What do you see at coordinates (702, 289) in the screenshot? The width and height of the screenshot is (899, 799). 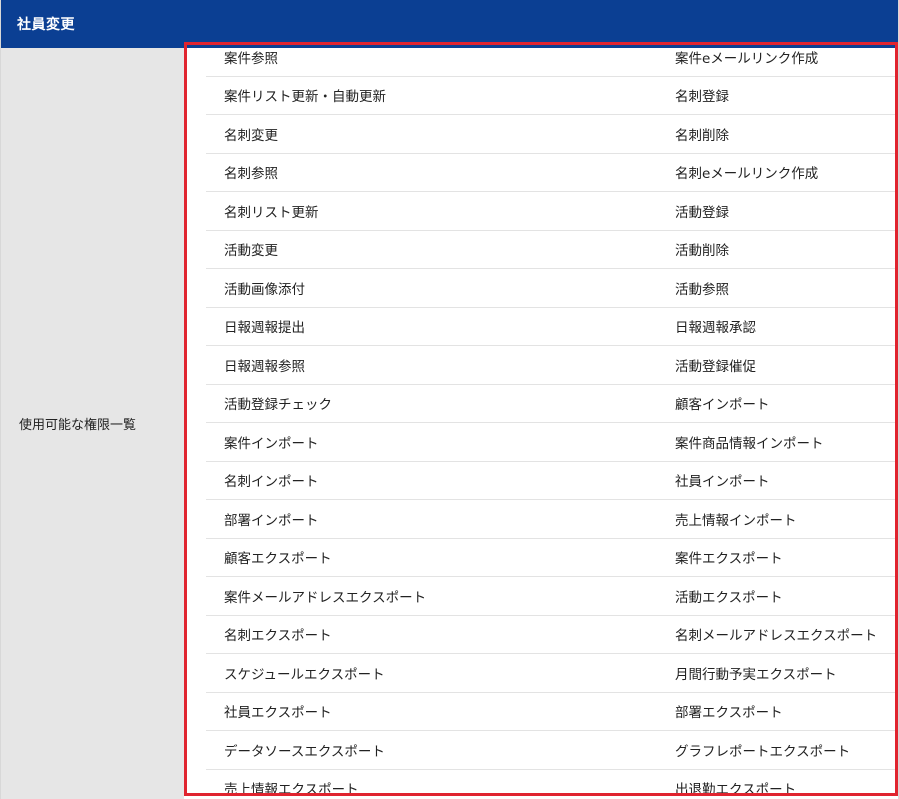 I see `permission-item: 活動参照` at bounding box center [702, 289].